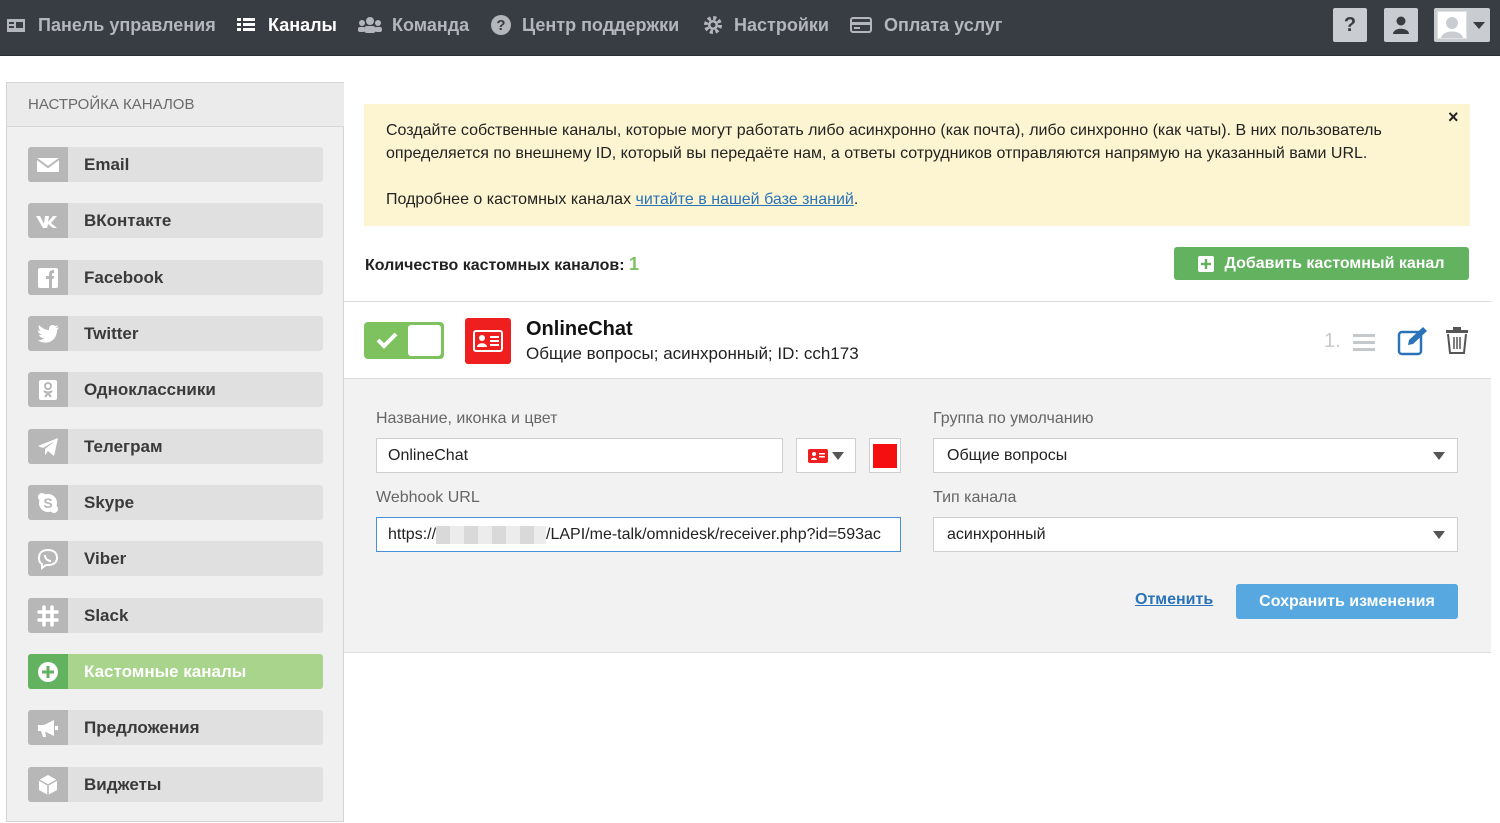 Image resolution: width=1500 pixels, height=823 pixels. Describe the element at coordinates (105, 558) in the screenshot. I see `sidebar-item-label: Viber` at that location.